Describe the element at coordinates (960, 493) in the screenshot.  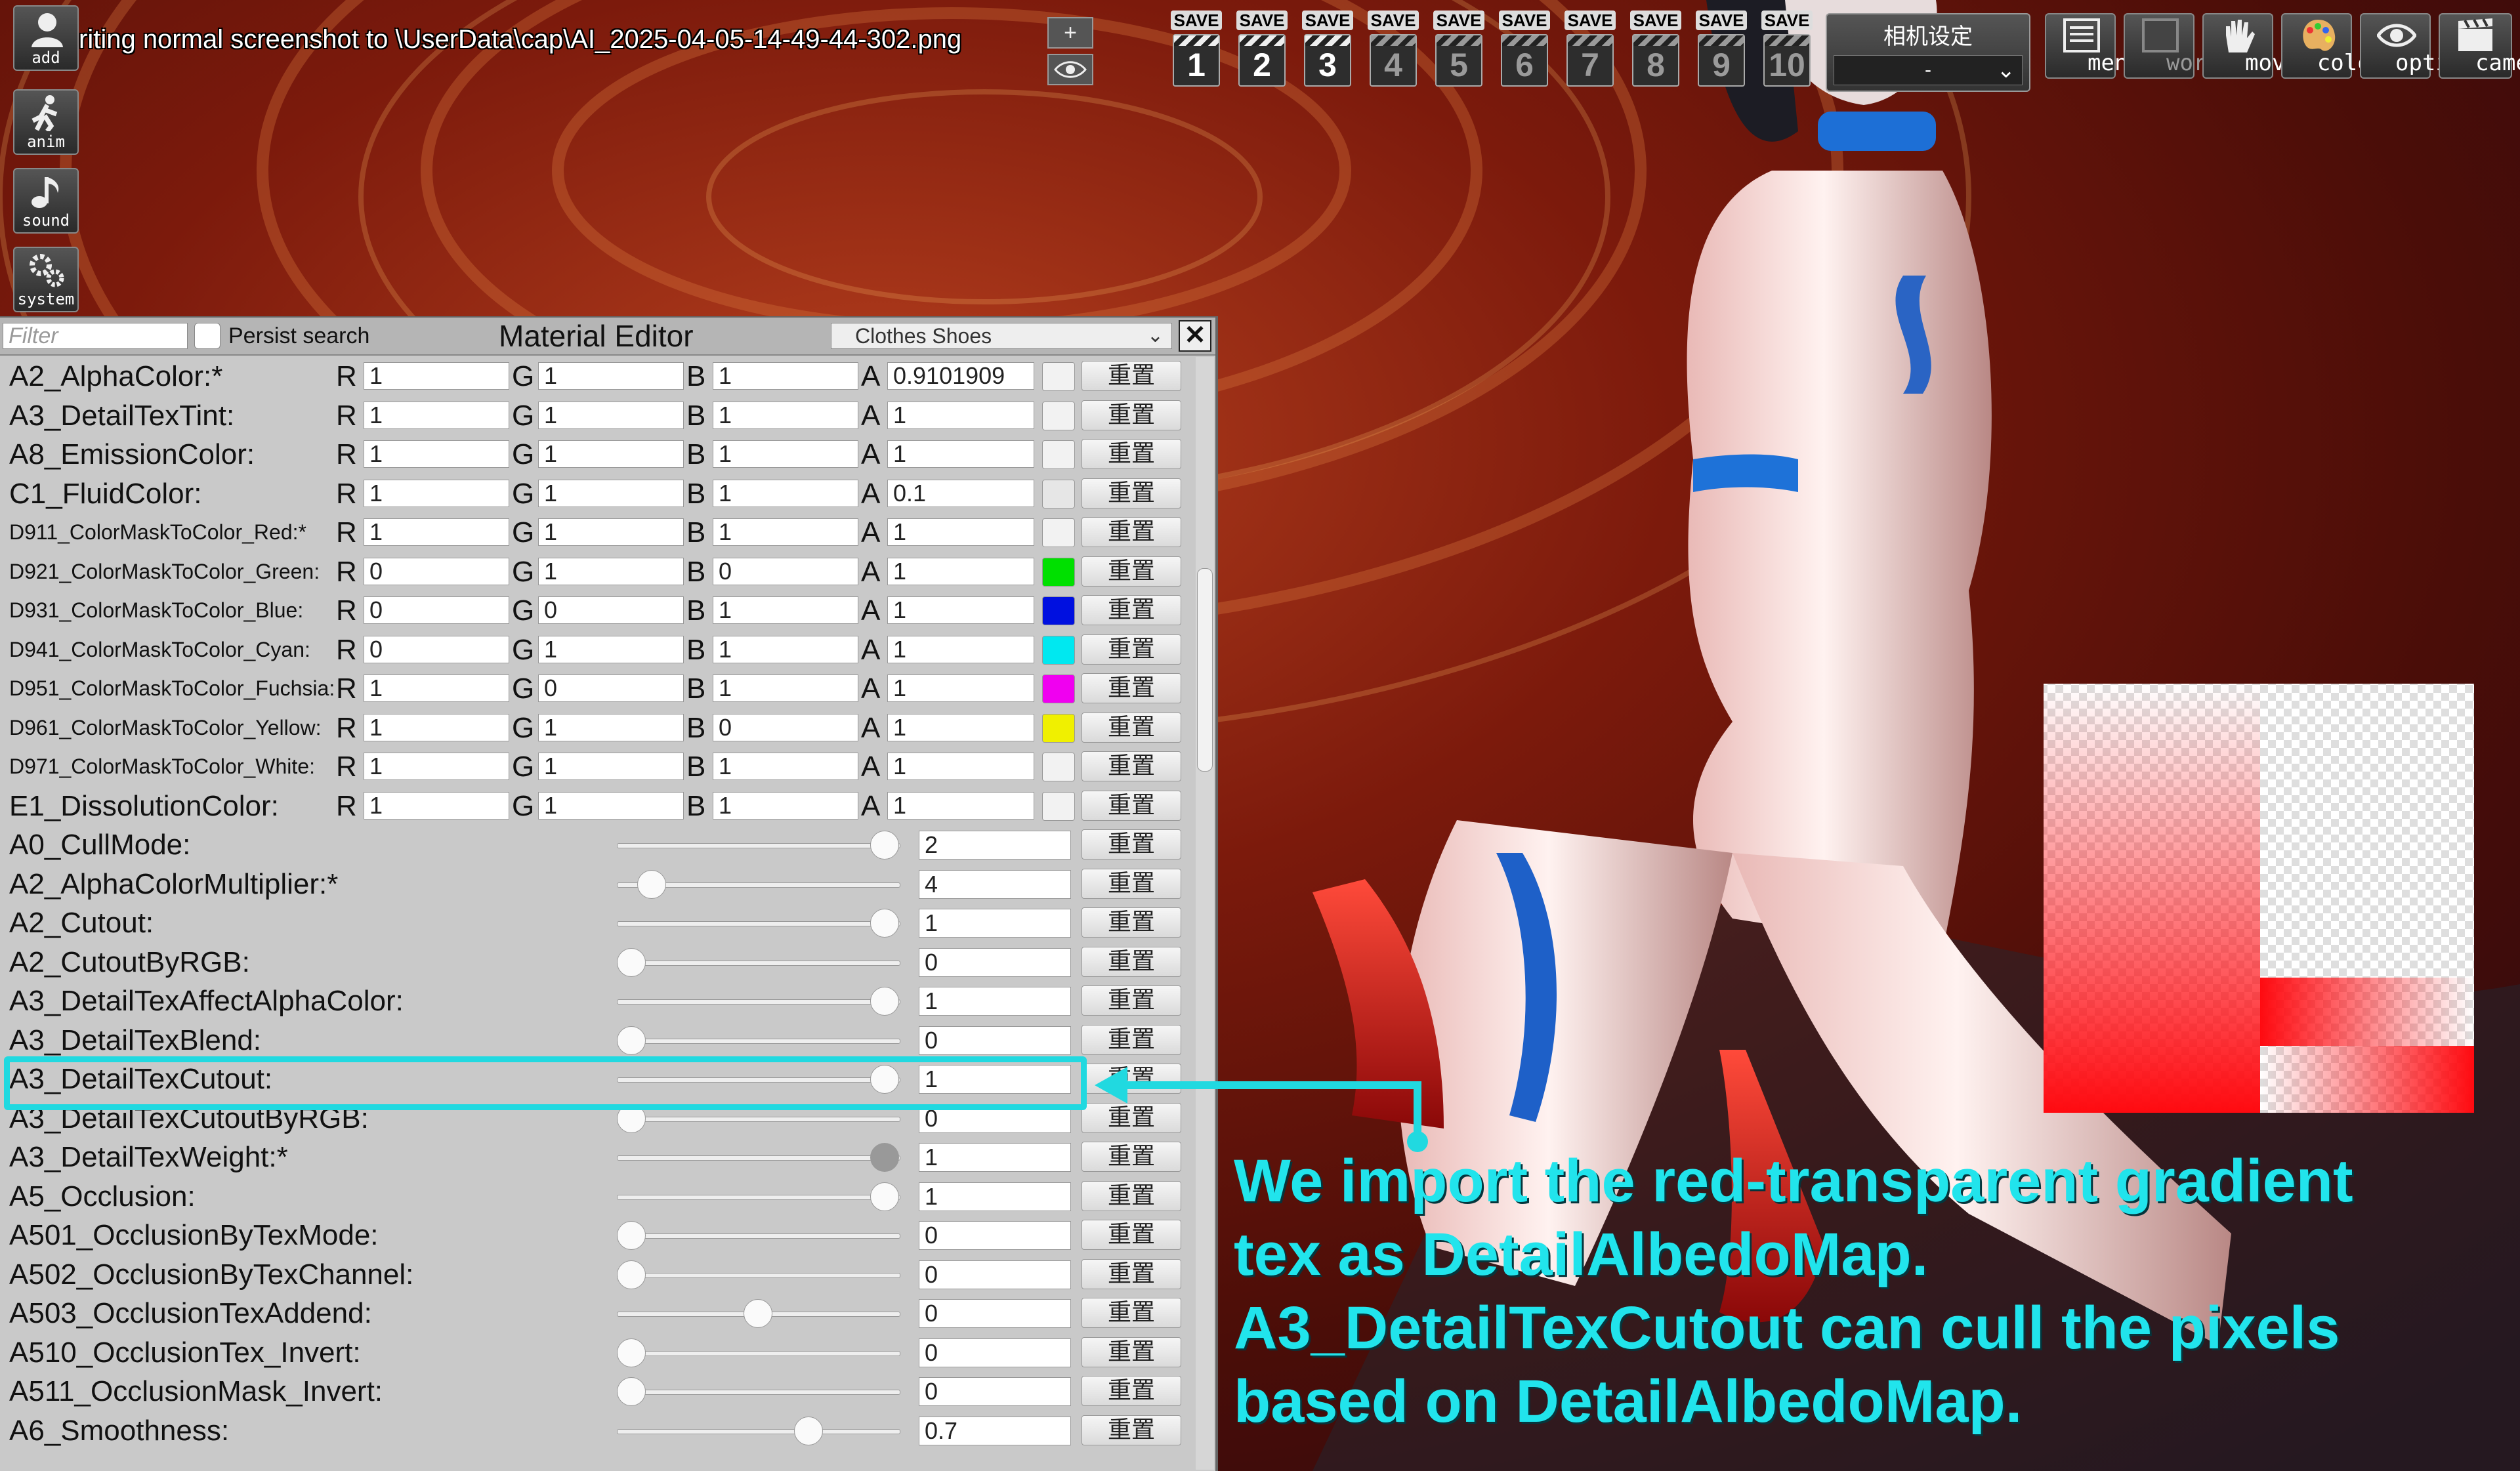
I see `a-value-input: 0.1` at that location.